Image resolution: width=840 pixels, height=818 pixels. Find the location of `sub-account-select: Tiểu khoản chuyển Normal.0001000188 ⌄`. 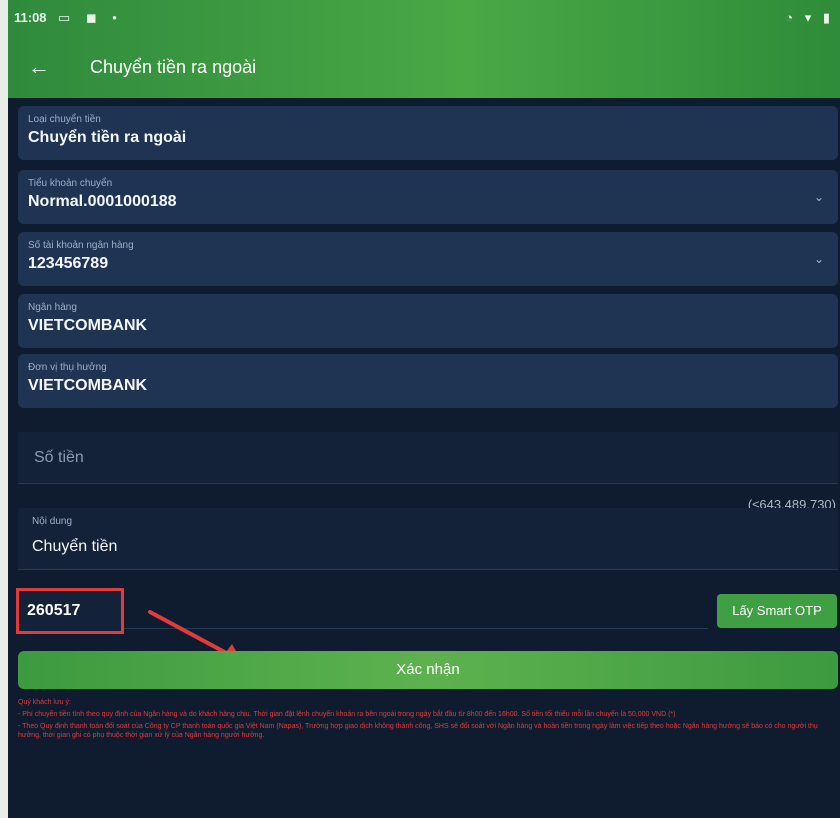

sub-account-select: Tiểu khoản chuyển Normal.0001000188 ⌄ is located at coordinates (428, 197).